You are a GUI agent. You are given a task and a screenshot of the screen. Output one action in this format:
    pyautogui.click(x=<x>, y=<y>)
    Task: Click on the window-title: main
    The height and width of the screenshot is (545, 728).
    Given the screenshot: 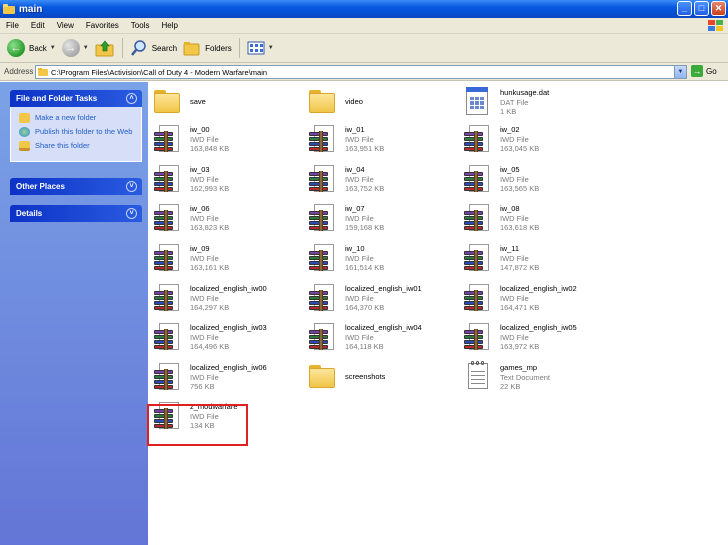 What is the action you would take?
    pyautogui.click(x=31, y=9)
    